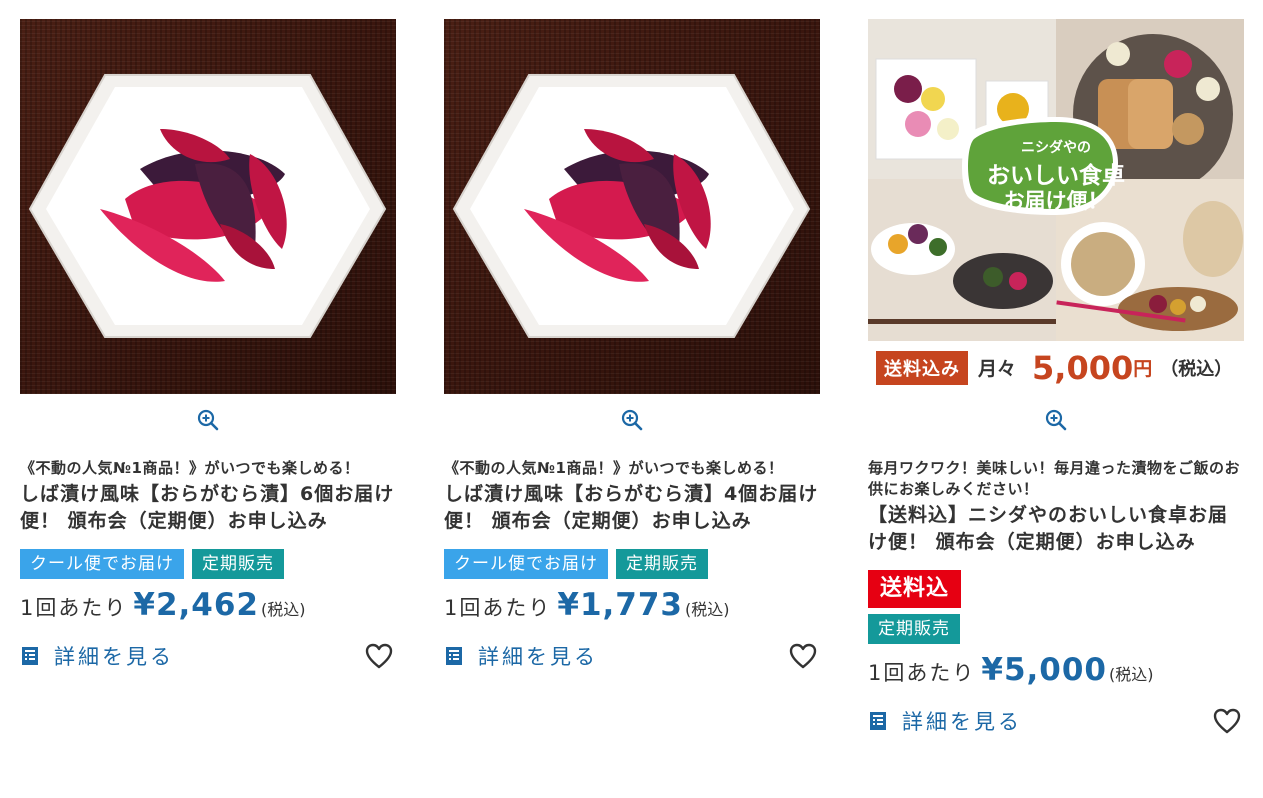 The height and width of the screenshot is (798, 1263). What do you see at coordinates (1044, 670) in the screenshot?
I see `price-amount: ¥5,000` at bounding box center [1044, 670].